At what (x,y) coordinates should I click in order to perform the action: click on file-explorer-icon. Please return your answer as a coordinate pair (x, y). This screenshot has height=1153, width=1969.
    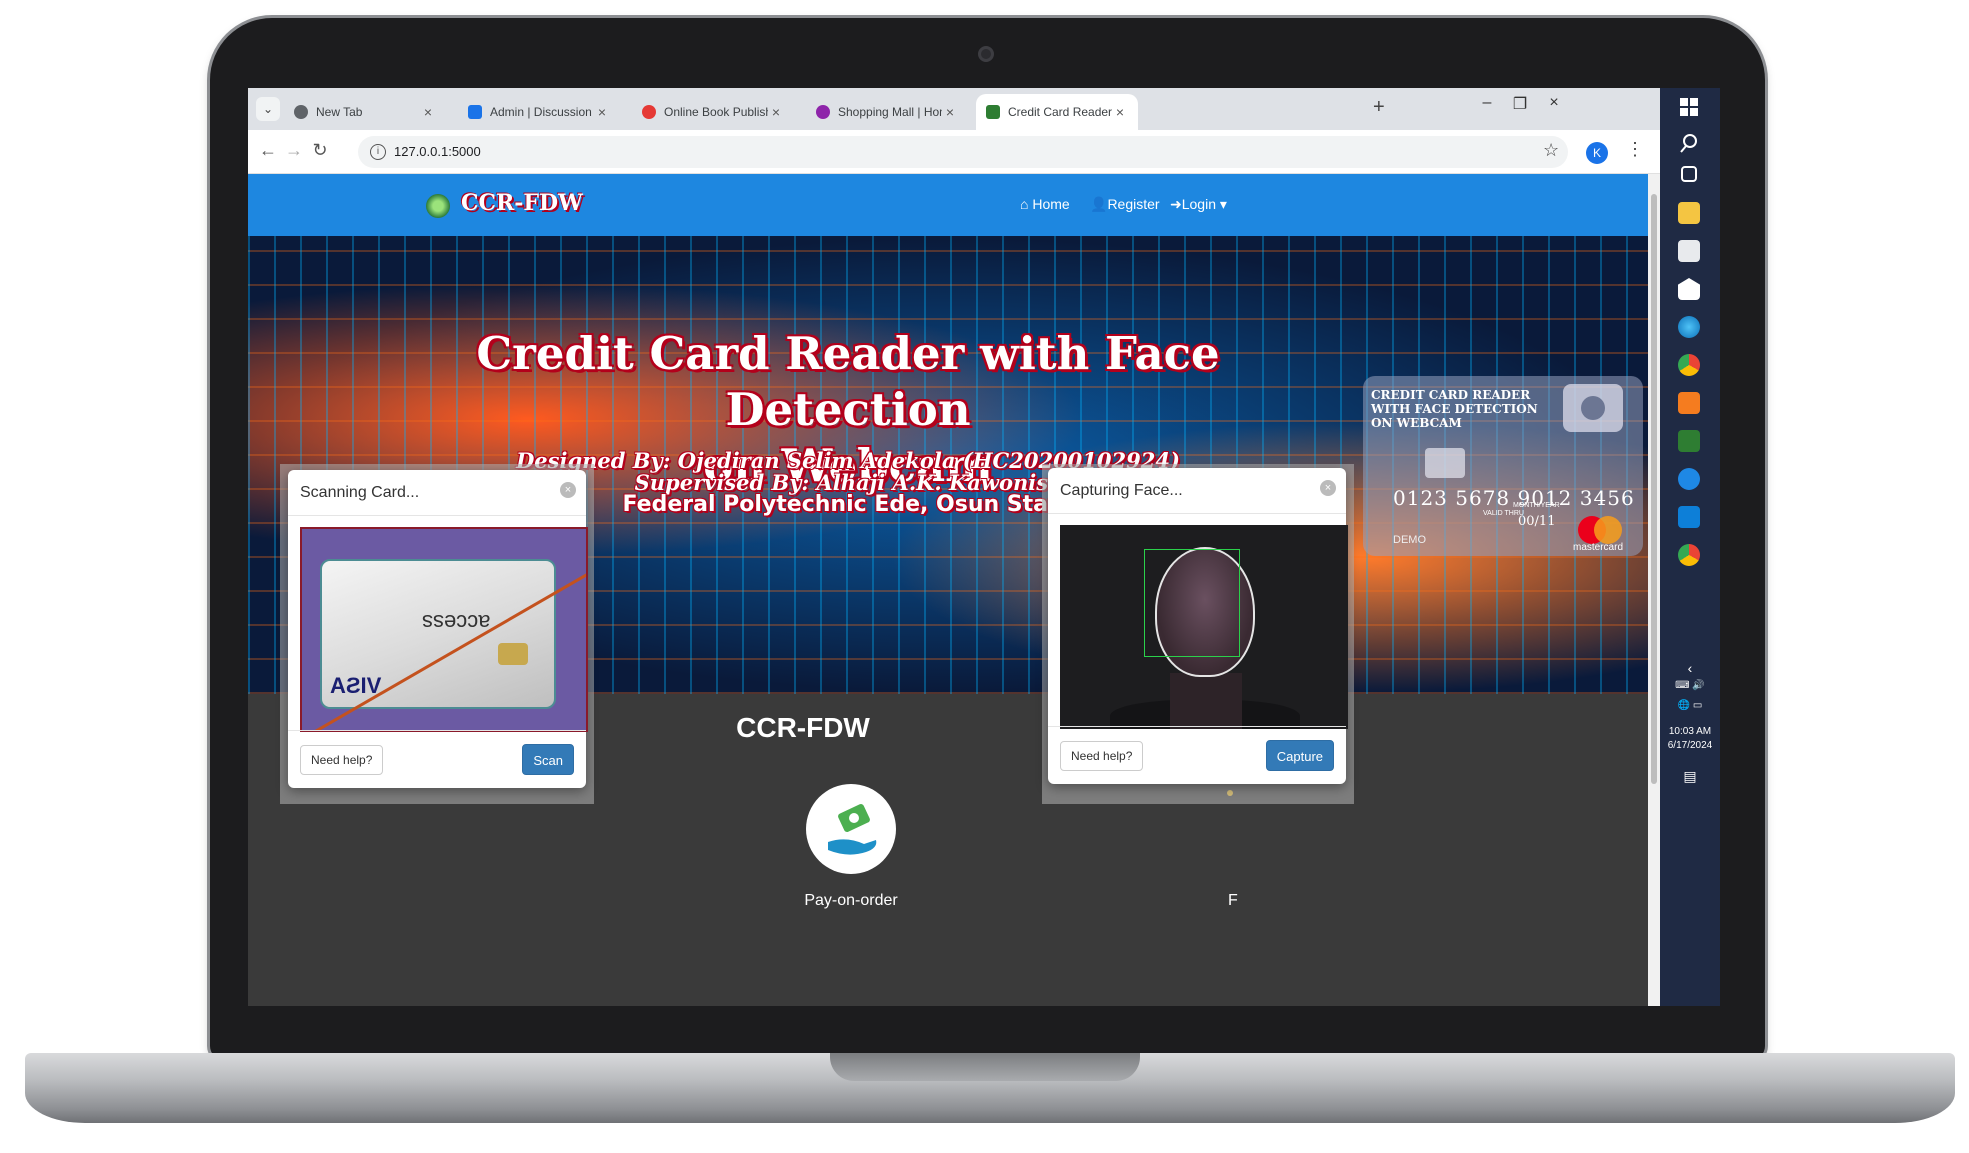
    Looking at the image, I should click on (1689, 213).